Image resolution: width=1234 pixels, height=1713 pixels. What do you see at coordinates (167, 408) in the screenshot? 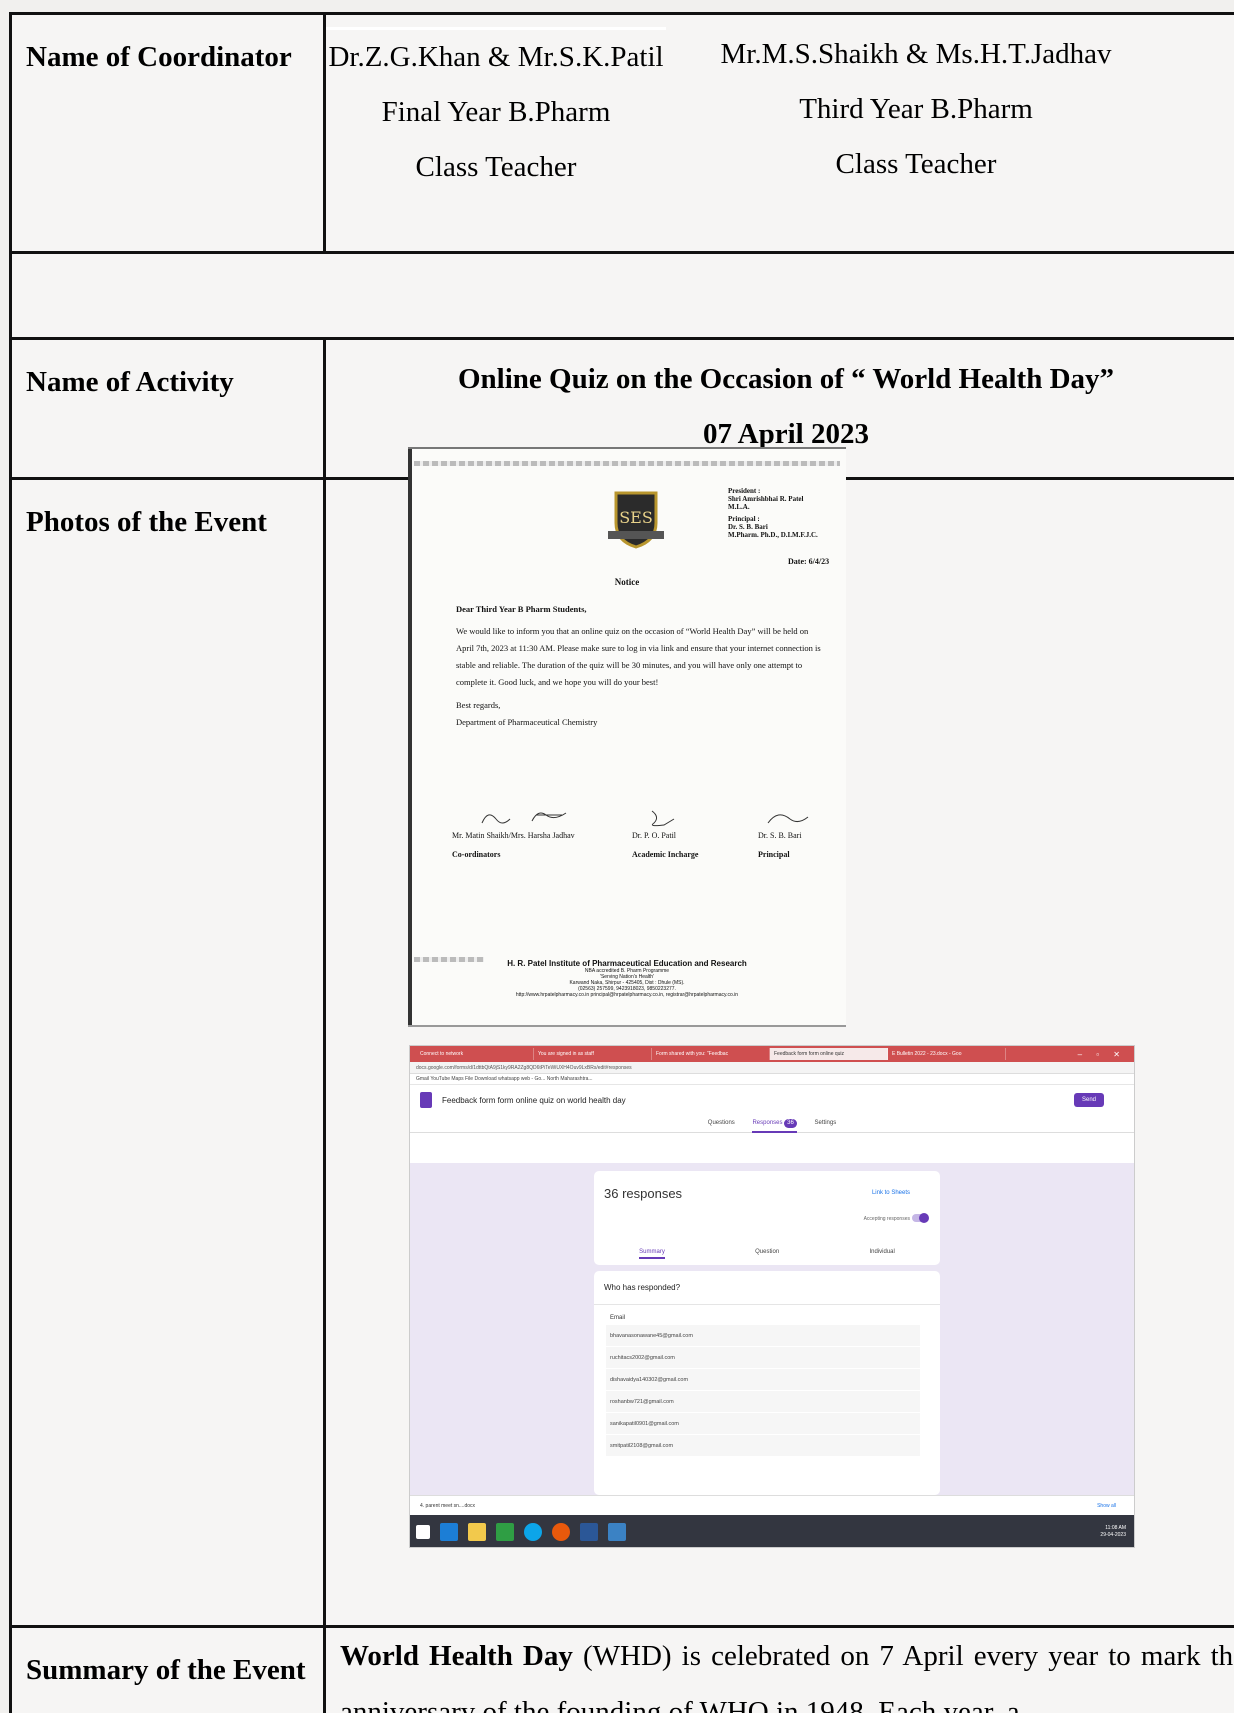
I see `activity-label: Name of Activity` at bounding box center [167, 408].